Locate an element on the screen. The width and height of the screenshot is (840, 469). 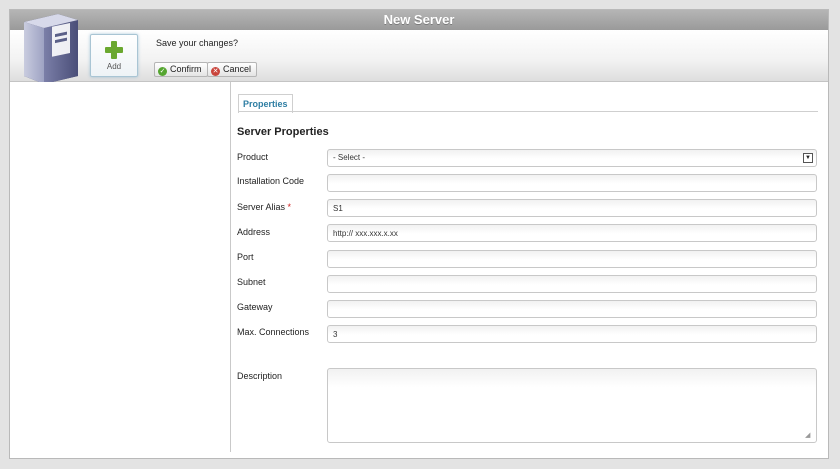
server-alias-label: Server Alias * is located at coordinates (264, 207).